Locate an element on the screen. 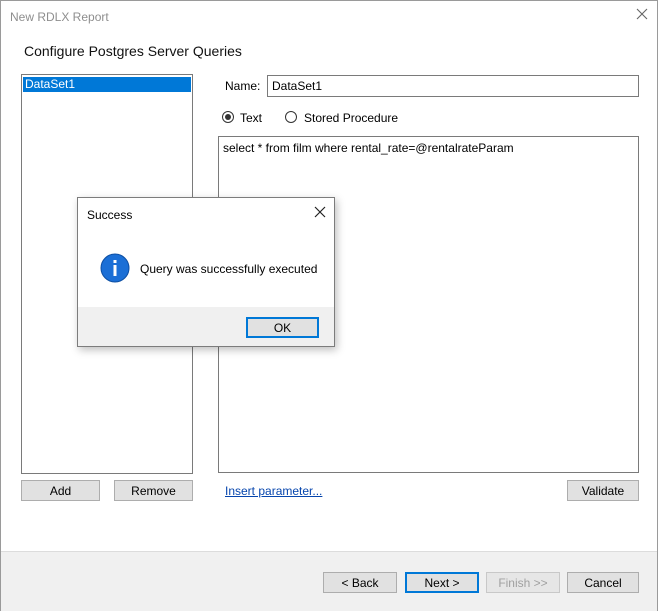  info-icon is located at coordinates (115, 268).